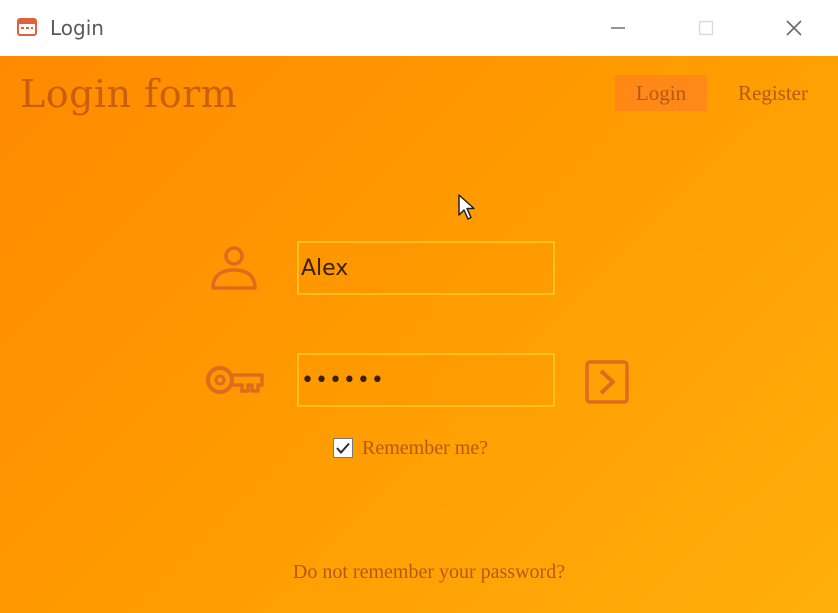  What do you see at coordinates (661, 93) in the screenshot?
I see `nav-login-button: Login` at bounding box center [661, 93].